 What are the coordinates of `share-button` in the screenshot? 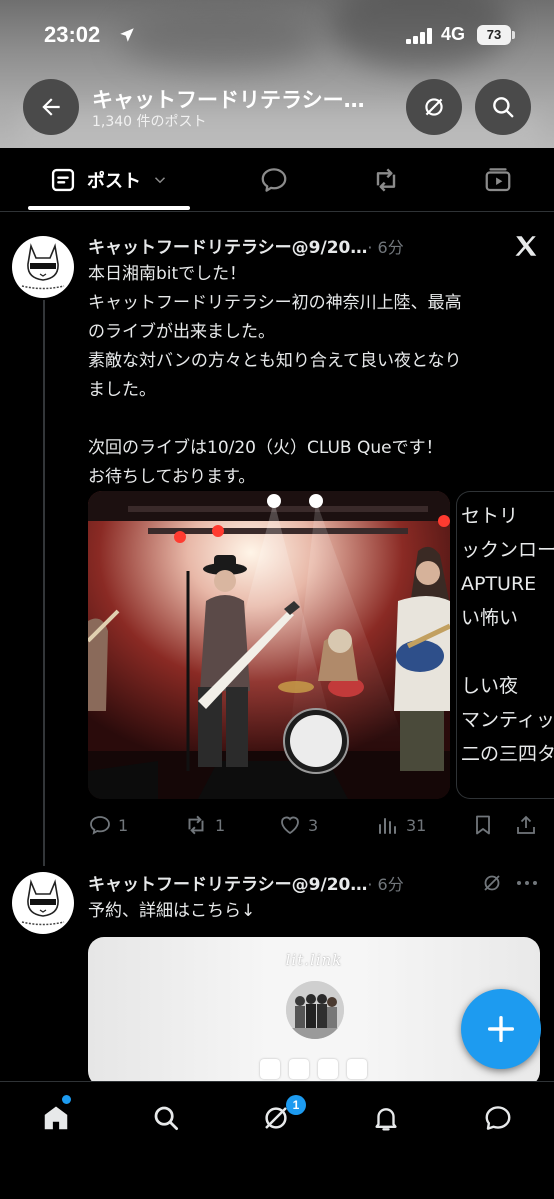 It's located at (526, 825).